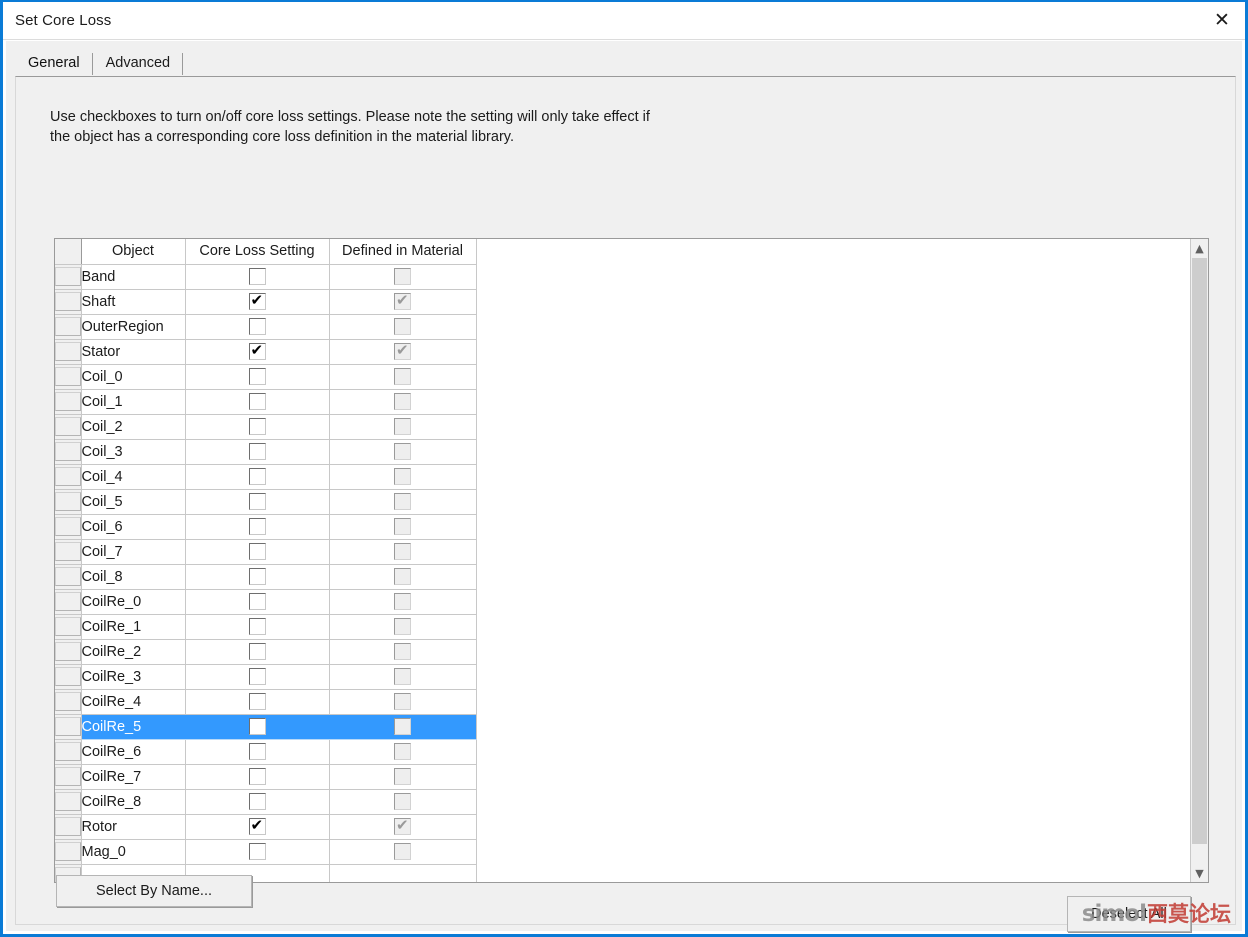 This screenshot has width=1248, height=937. I want to click on object-name-cell: Coil_7, so click(133, 552).